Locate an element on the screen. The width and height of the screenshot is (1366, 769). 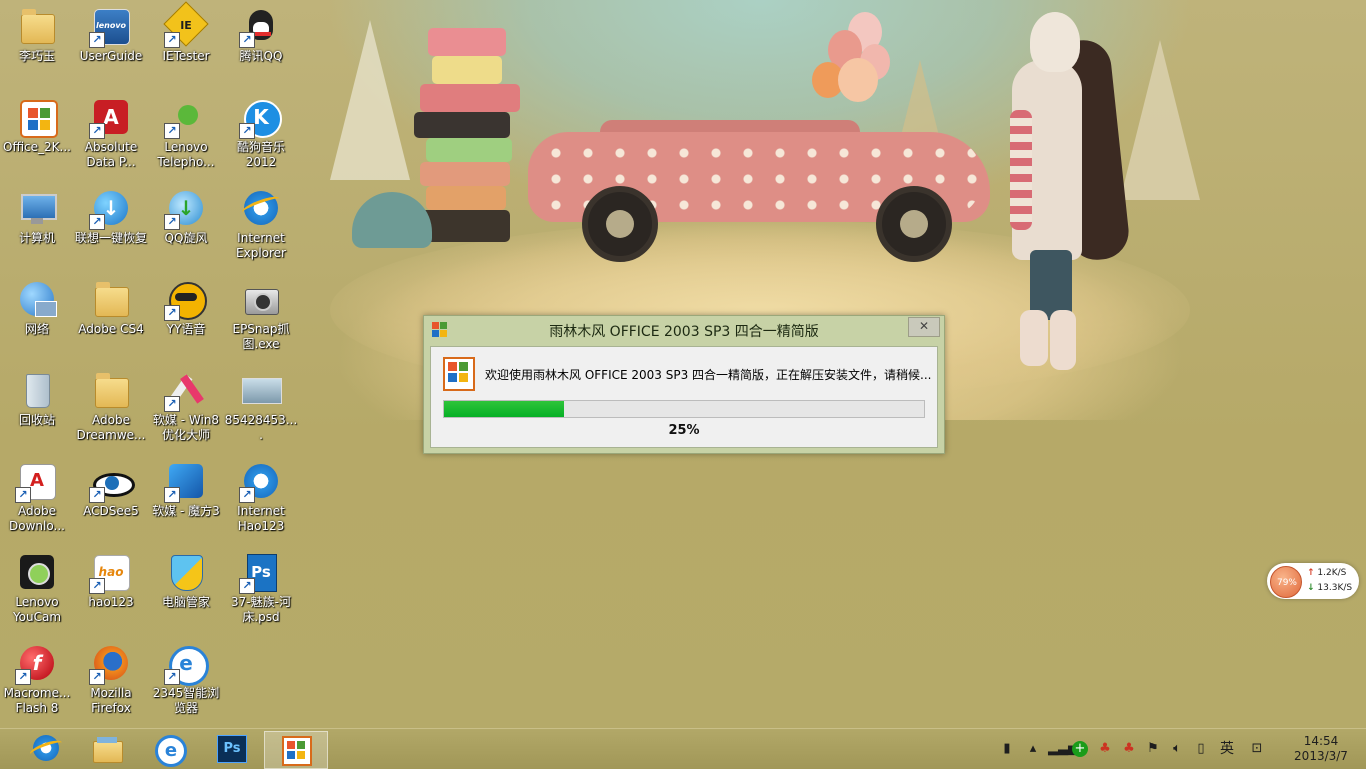
desktop-icon-firefox: ↗ Mozilla Firefox is located at coordinates (111, 676).